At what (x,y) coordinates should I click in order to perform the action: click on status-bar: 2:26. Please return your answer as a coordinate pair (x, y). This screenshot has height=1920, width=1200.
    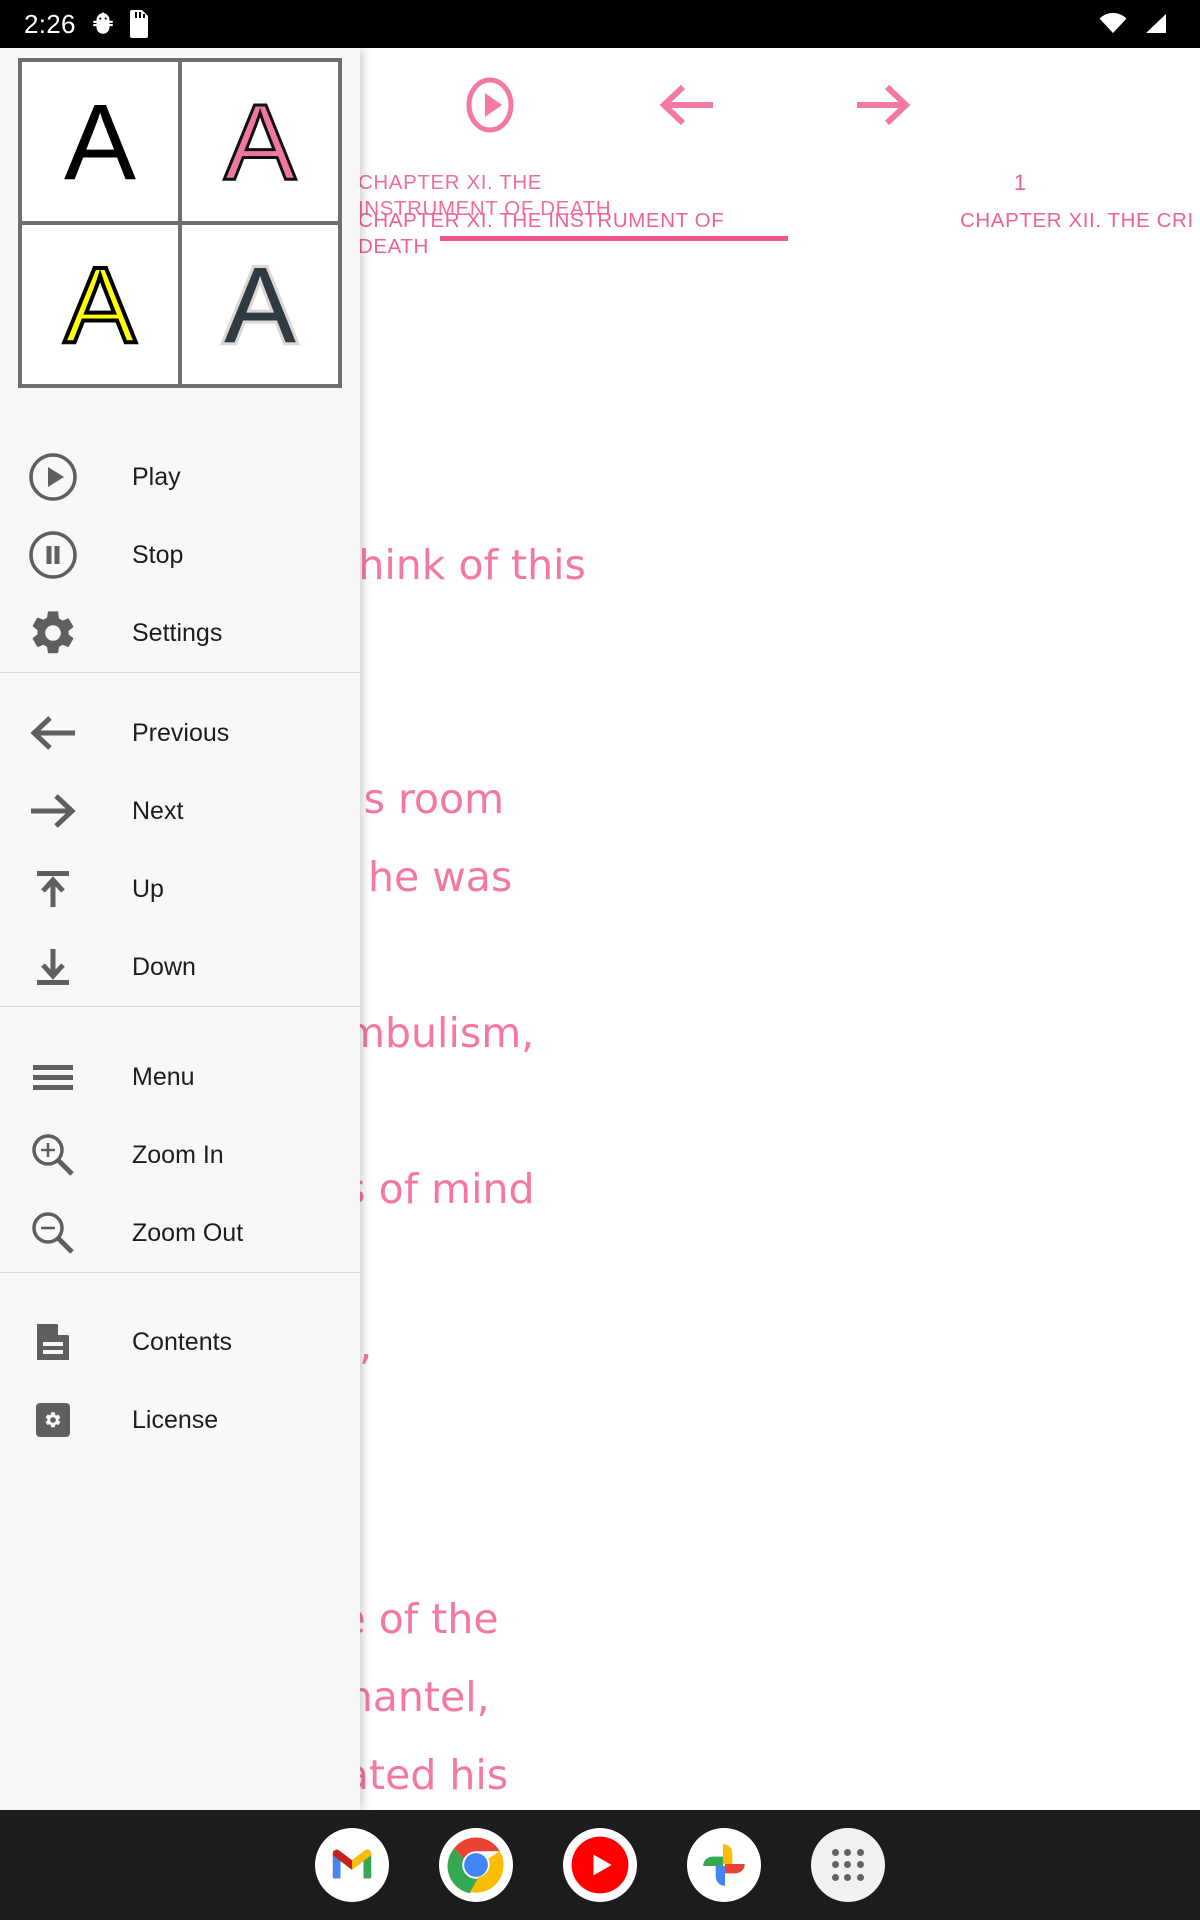
    Looking at the image, I should click on (600, 24).